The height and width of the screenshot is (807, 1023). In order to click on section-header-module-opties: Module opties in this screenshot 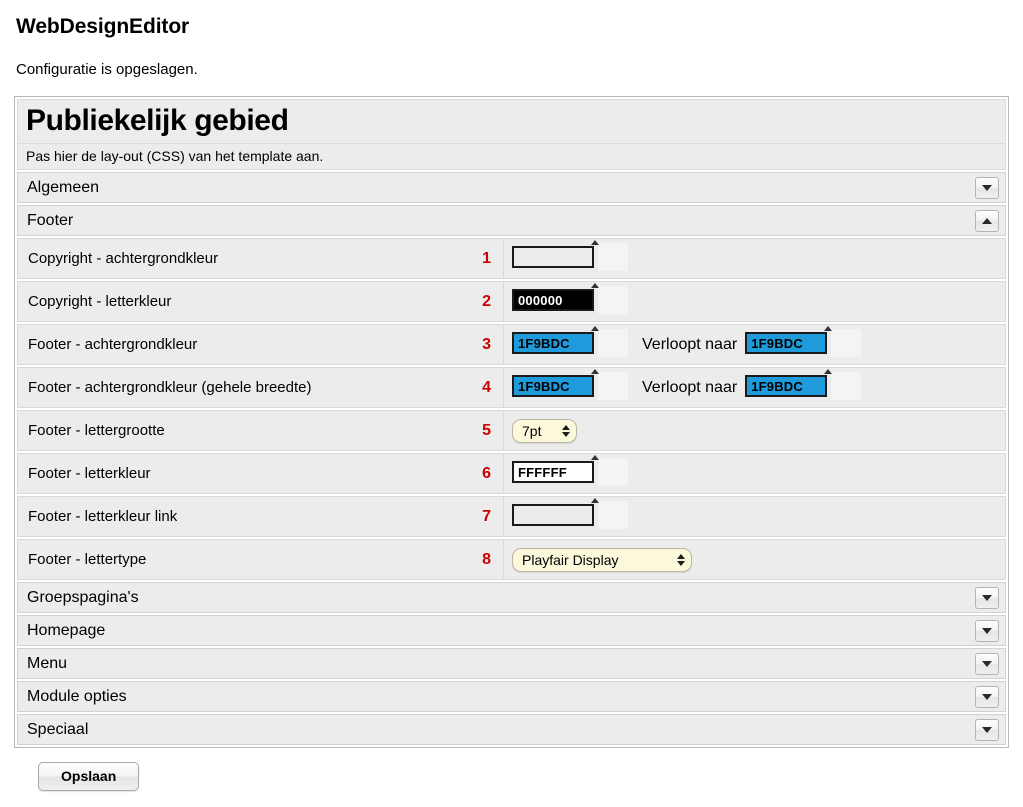, I will do `click(511, 697)`.